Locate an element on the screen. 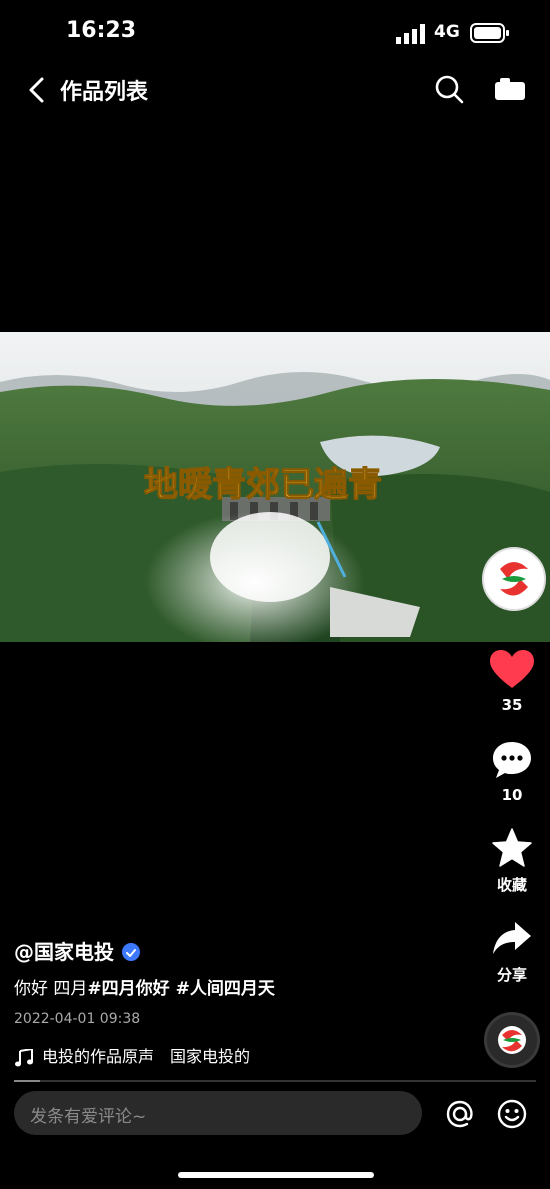  comment-input: 发条有爱评论~ is located at coordinates (218, 1113).